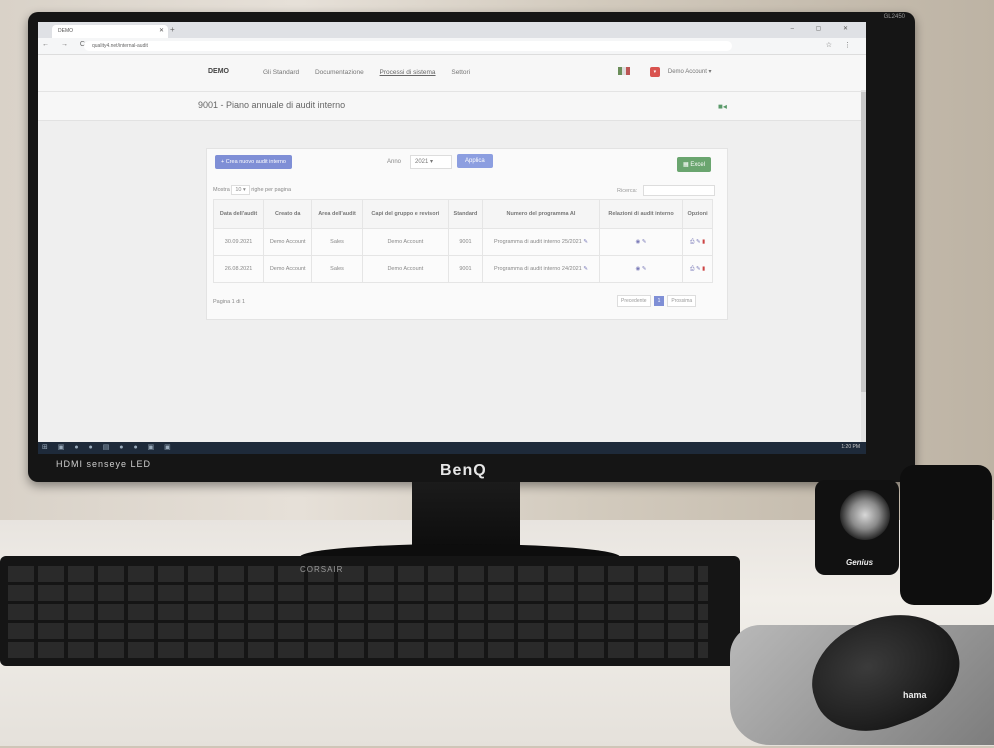 Image resolution: width=994 pixels, height=748 pixels. I want to click on page-header: 9001 - Piano annuale di audit interno ■◂, so click(452, 106).